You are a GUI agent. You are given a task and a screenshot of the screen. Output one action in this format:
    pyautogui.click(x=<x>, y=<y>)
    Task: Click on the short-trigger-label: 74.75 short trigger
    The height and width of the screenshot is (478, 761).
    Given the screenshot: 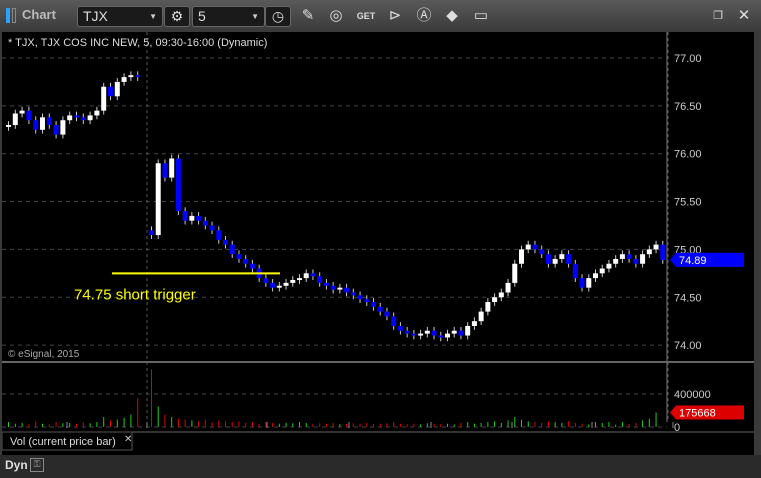 What is the action you would take?
    pyautogui.click(x=135, y=294)
    